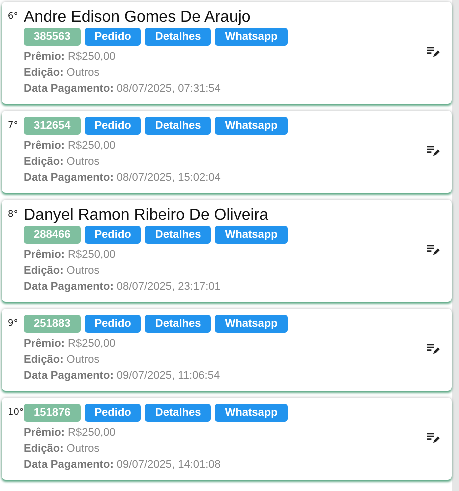 The height and width of the screenshot is (491, 459). I want to click on info-line: Data Pagamento: 09/07/2025, 14:01:08, so click(122, 465).